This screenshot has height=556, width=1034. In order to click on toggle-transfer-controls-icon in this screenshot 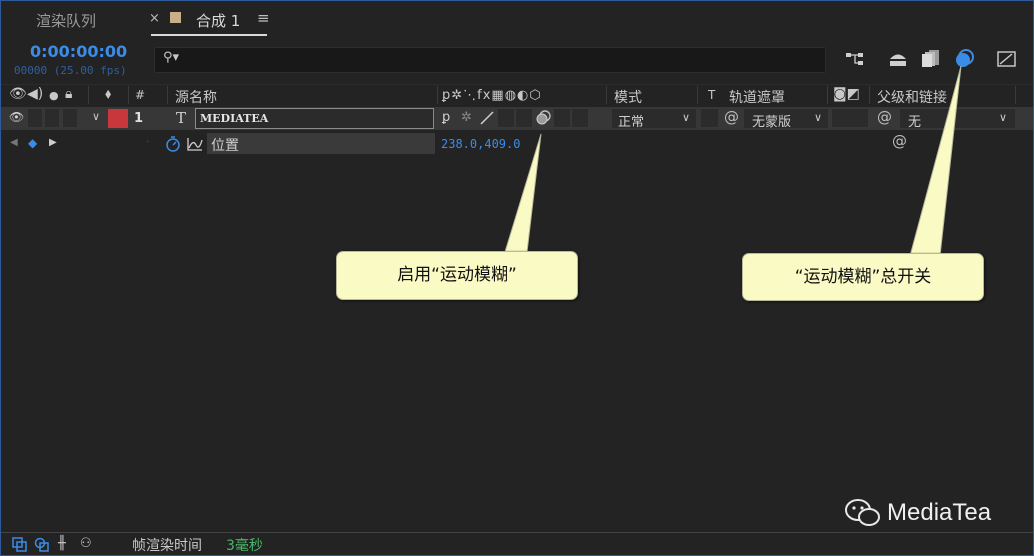, I will do `click(42, 545)`.